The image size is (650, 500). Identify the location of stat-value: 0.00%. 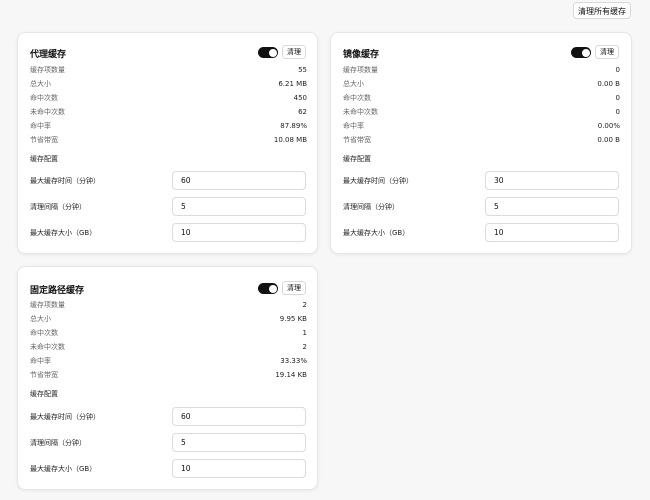
(608, 126).